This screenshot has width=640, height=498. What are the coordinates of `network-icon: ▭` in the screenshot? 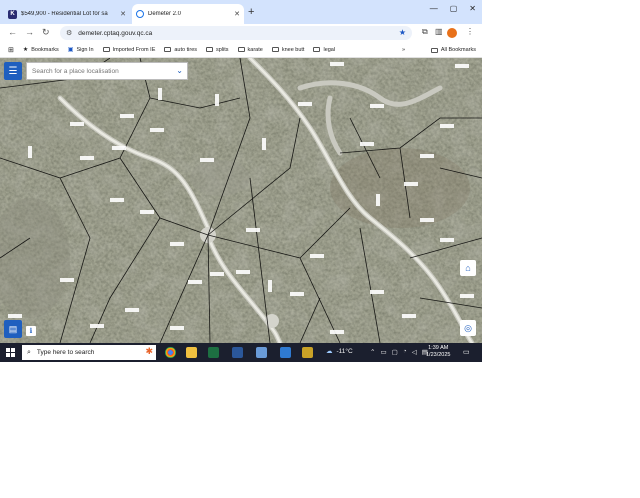 It's located at (383, 352).